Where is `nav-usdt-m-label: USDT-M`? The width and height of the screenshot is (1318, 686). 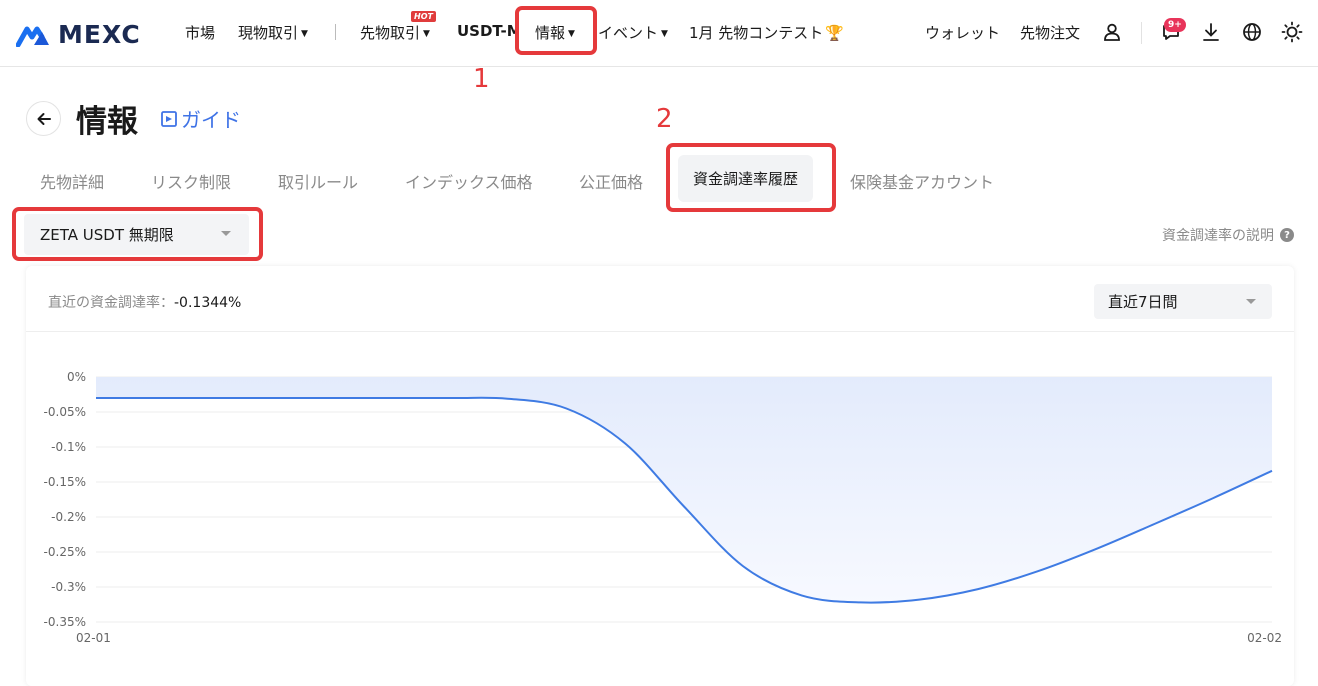 nav-usdt-m-label: USDT-M is located at coordinates (486, 31).